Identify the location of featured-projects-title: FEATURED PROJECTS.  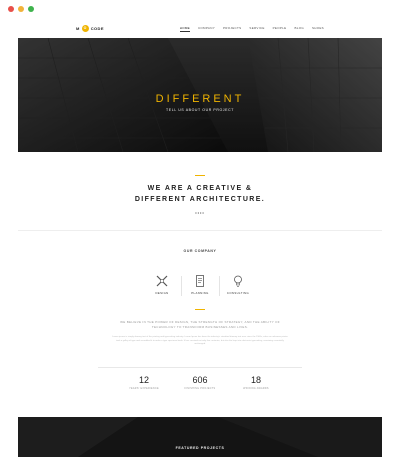
(200, 448).